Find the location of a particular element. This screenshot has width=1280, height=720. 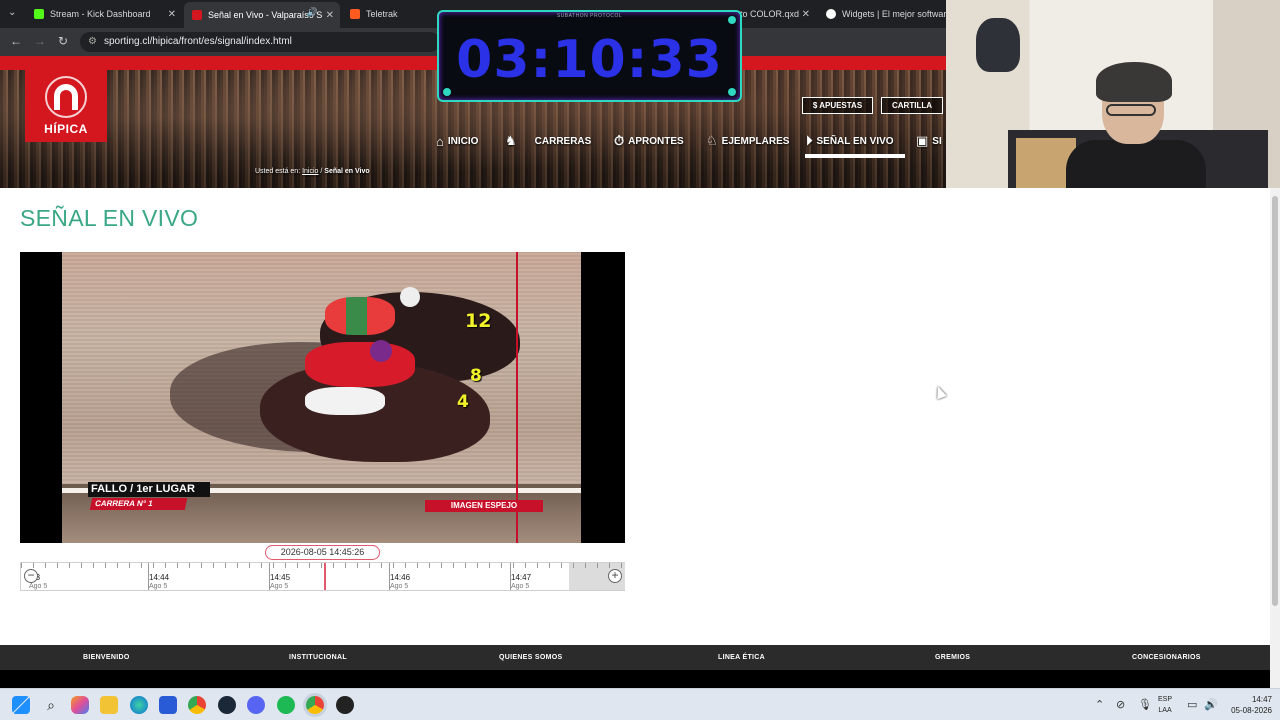

zoom-in-icon: + is located at coordinates (615, 576).